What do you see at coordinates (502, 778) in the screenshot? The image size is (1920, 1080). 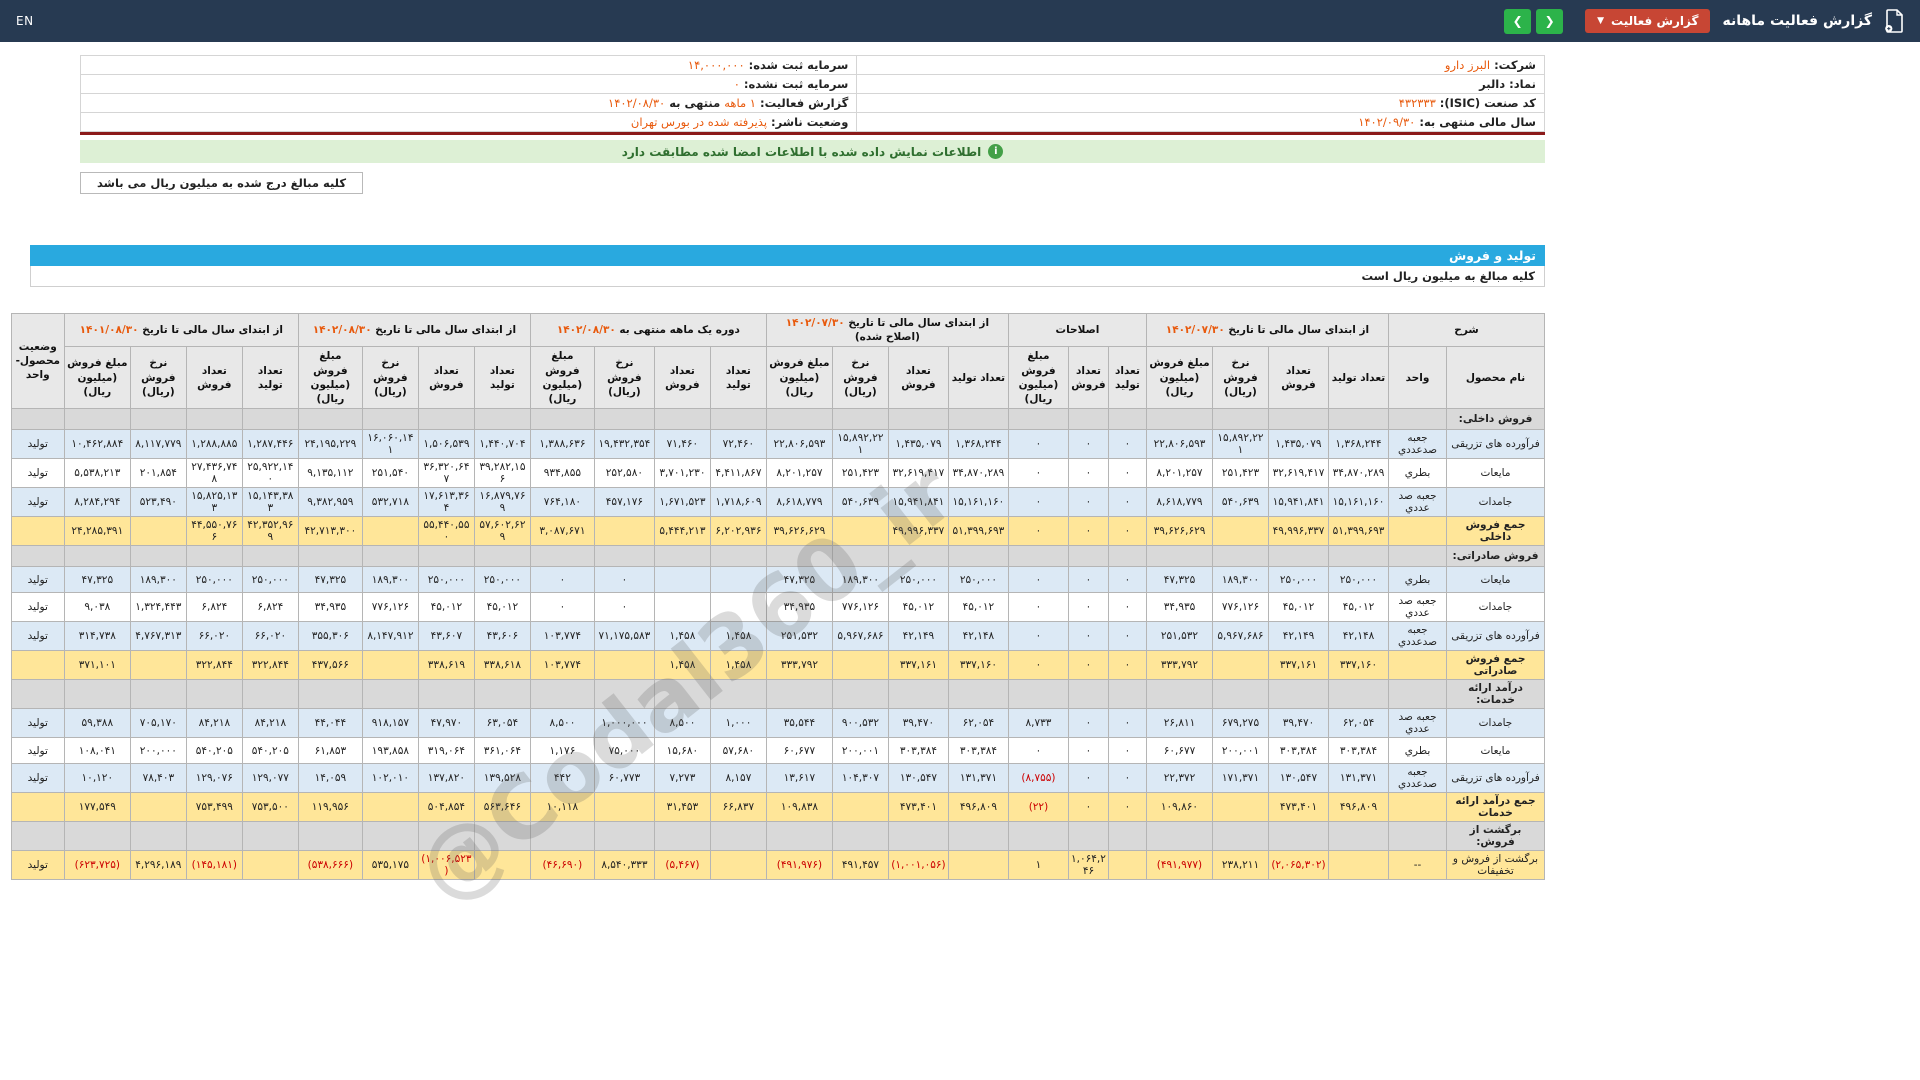 I see `value-cell: ۱۳۹,۵۲۸` at bounding box center [502, 778].